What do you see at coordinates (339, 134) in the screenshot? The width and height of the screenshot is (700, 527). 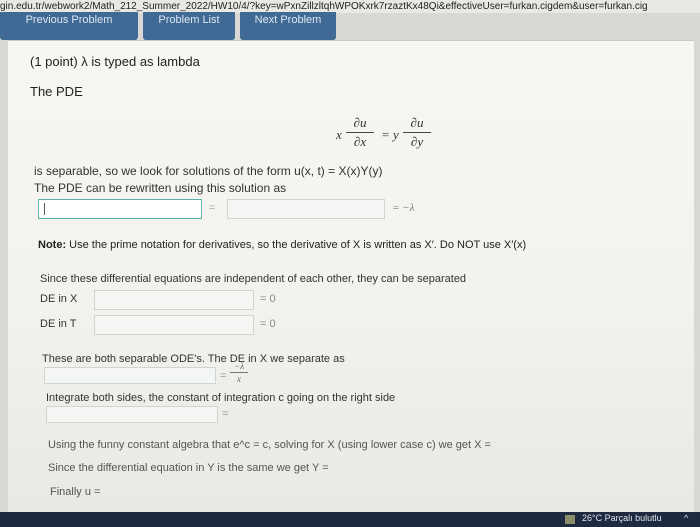 I see `pde-x: x` at bounding box center [339, 134].